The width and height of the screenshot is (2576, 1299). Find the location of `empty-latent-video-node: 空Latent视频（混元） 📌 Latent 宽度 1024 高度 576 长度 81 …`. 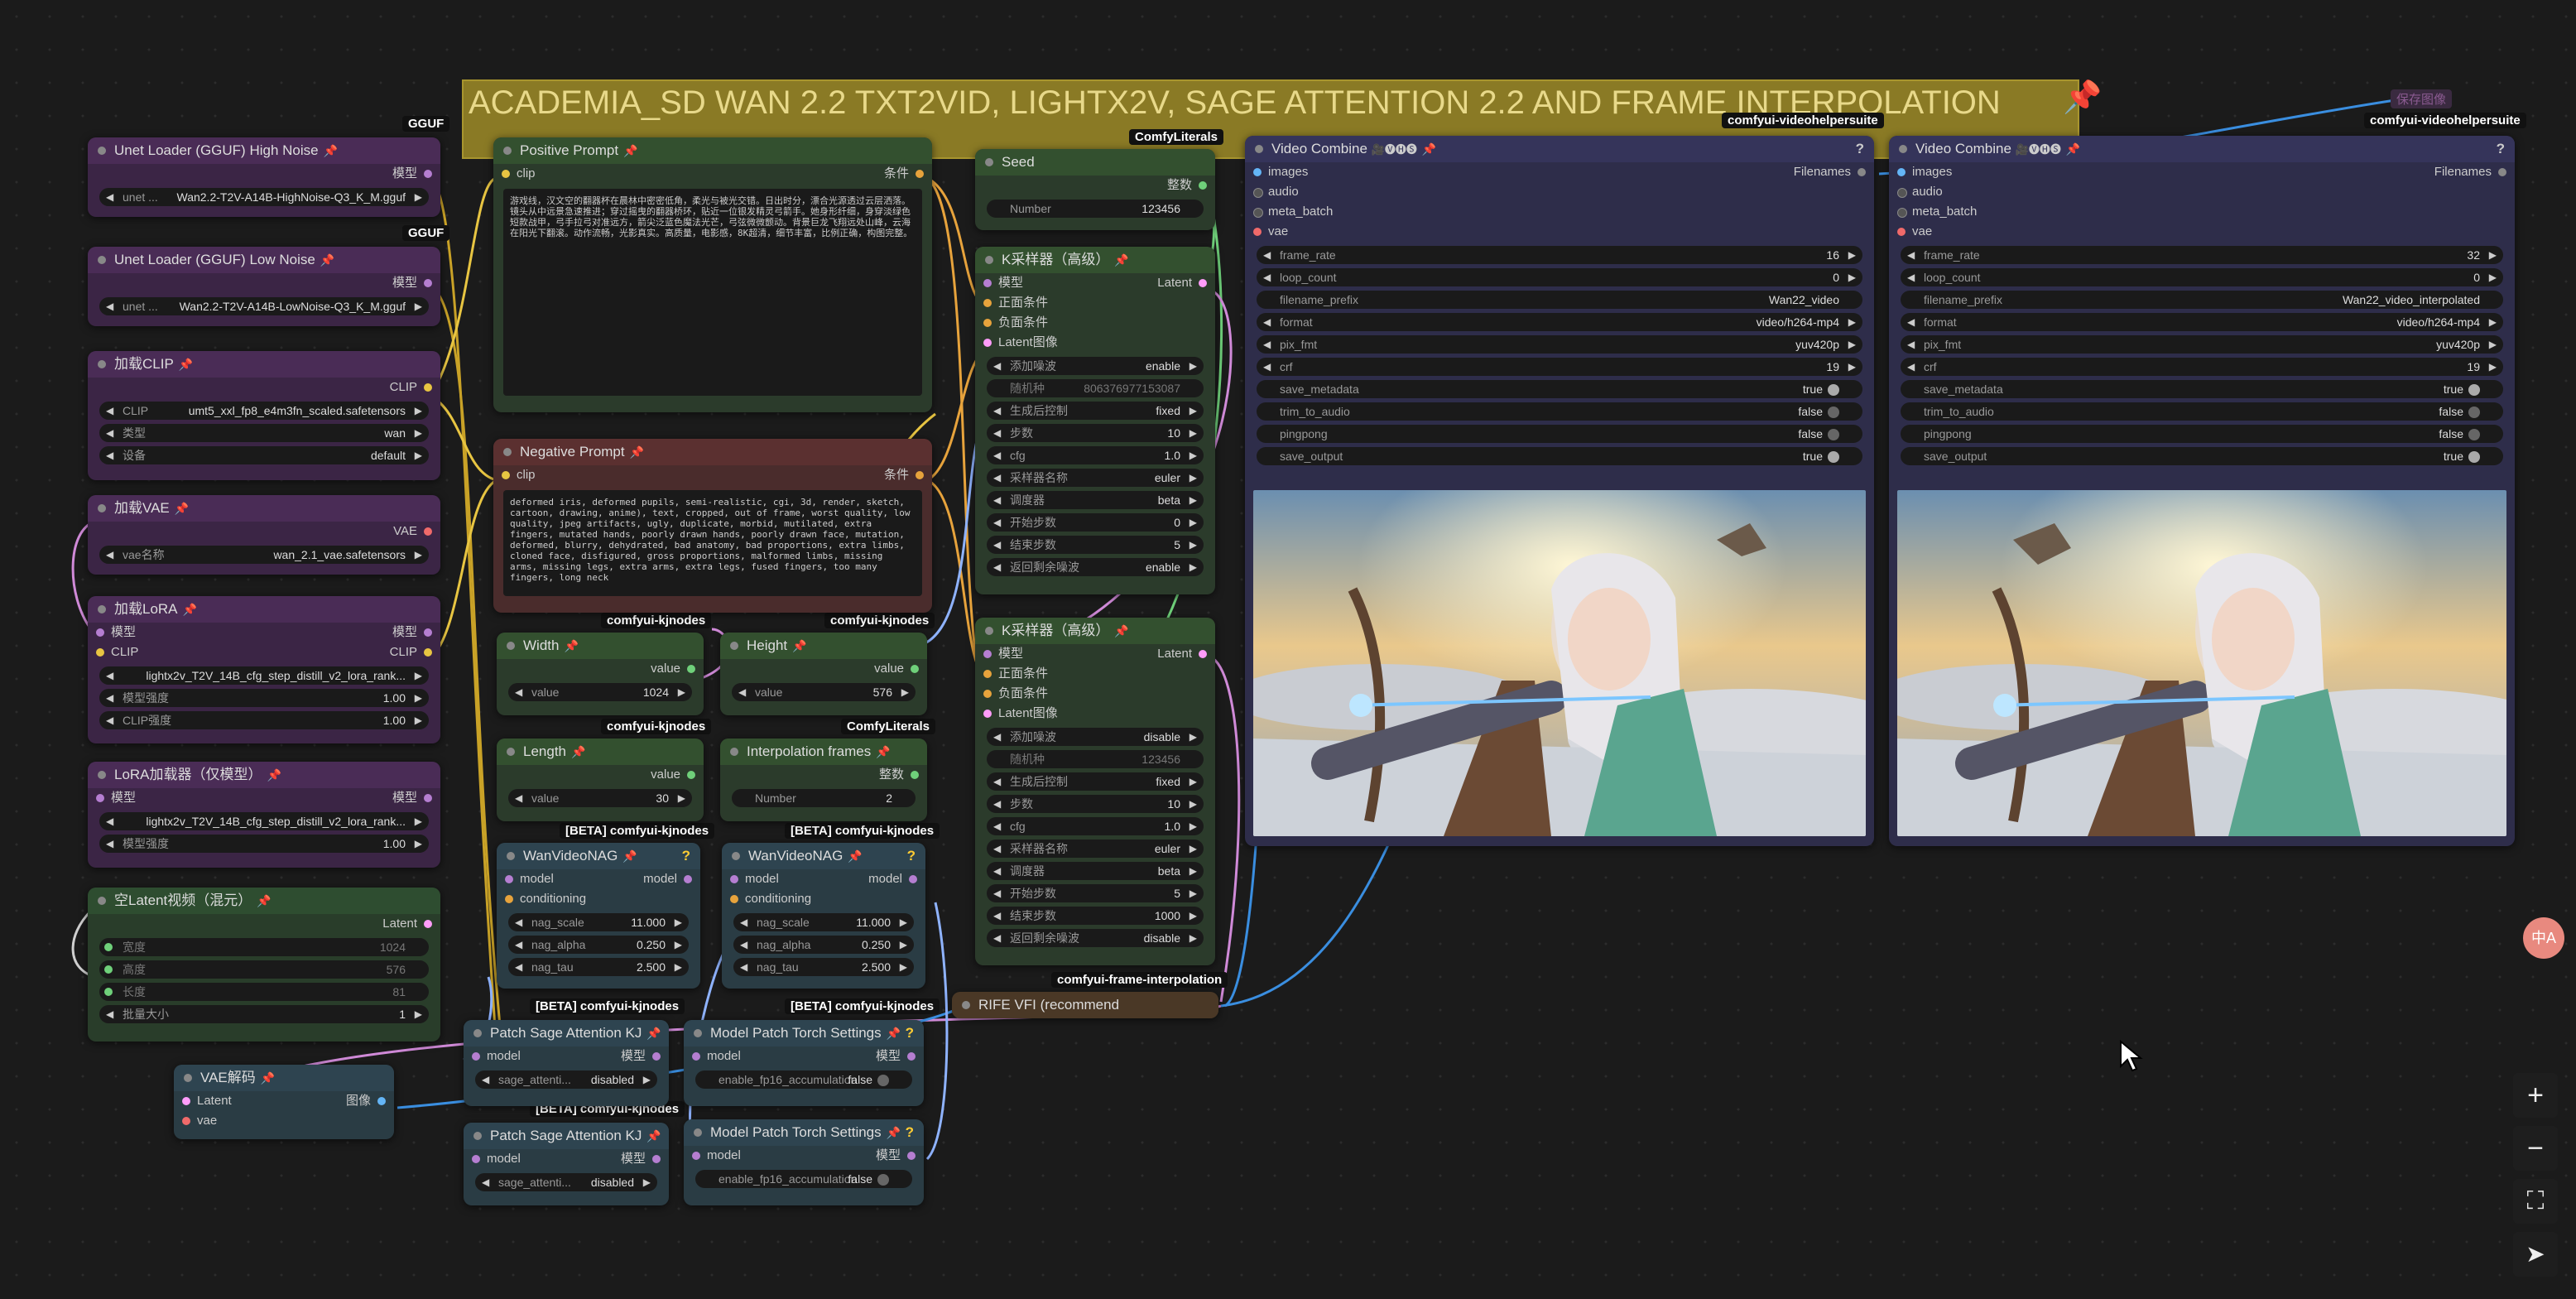

empty-latent-video-node: 空Latent视频（混元） 📌 Latent 宽度 1024 高度 576 长度 81 … is located at coordinates (264, 965).